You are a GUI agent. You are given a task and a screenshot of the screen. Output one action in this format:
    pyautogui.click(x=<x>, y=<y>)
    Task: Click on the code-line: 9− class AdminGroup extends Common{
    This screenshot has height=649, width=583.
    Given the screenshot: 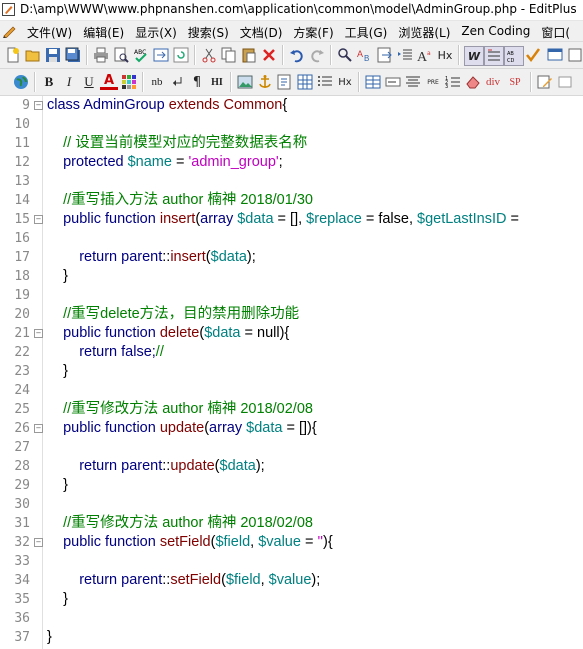 What is the action you would take?
    pyautogui.click(x=291, y=105)
    